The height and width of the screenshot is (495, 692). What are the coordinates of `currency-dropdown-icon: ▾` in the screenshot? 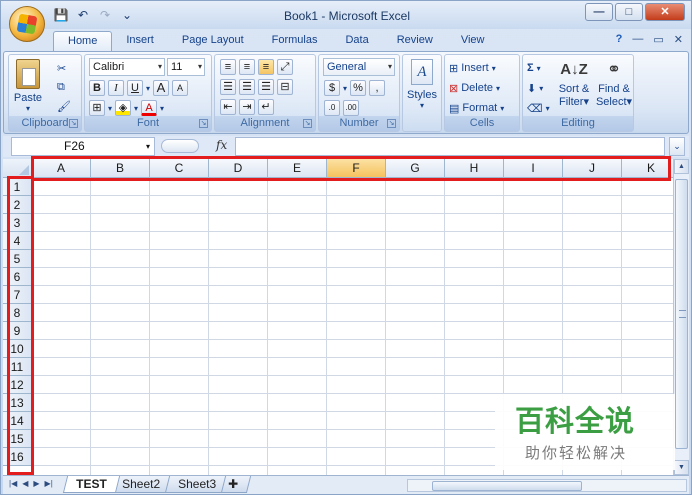 It's located at (345, 88).